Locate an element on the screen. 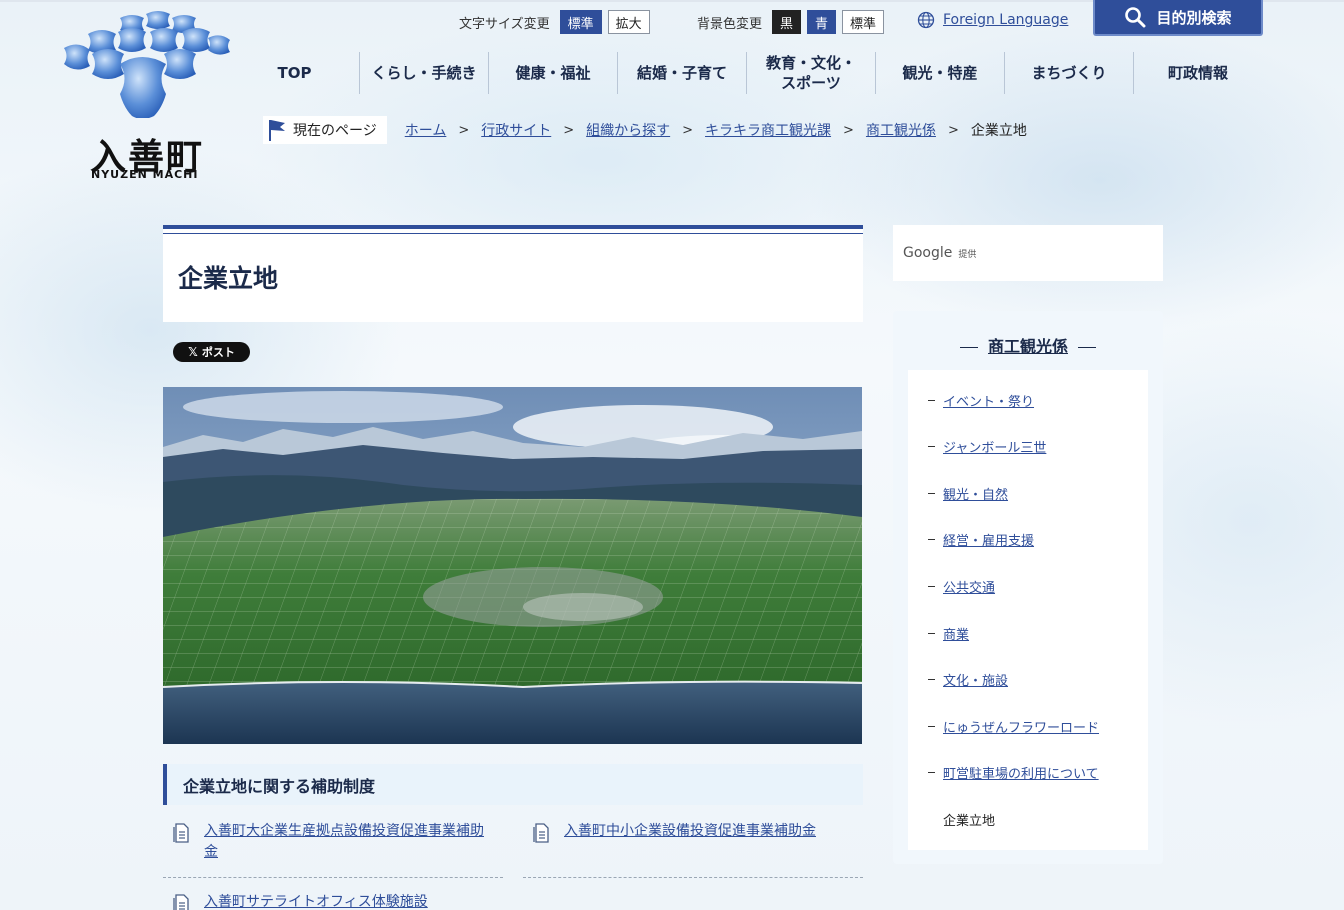  sidebar-item-label: 町営駐車場の利用について is located at coordinates (1021, 772).